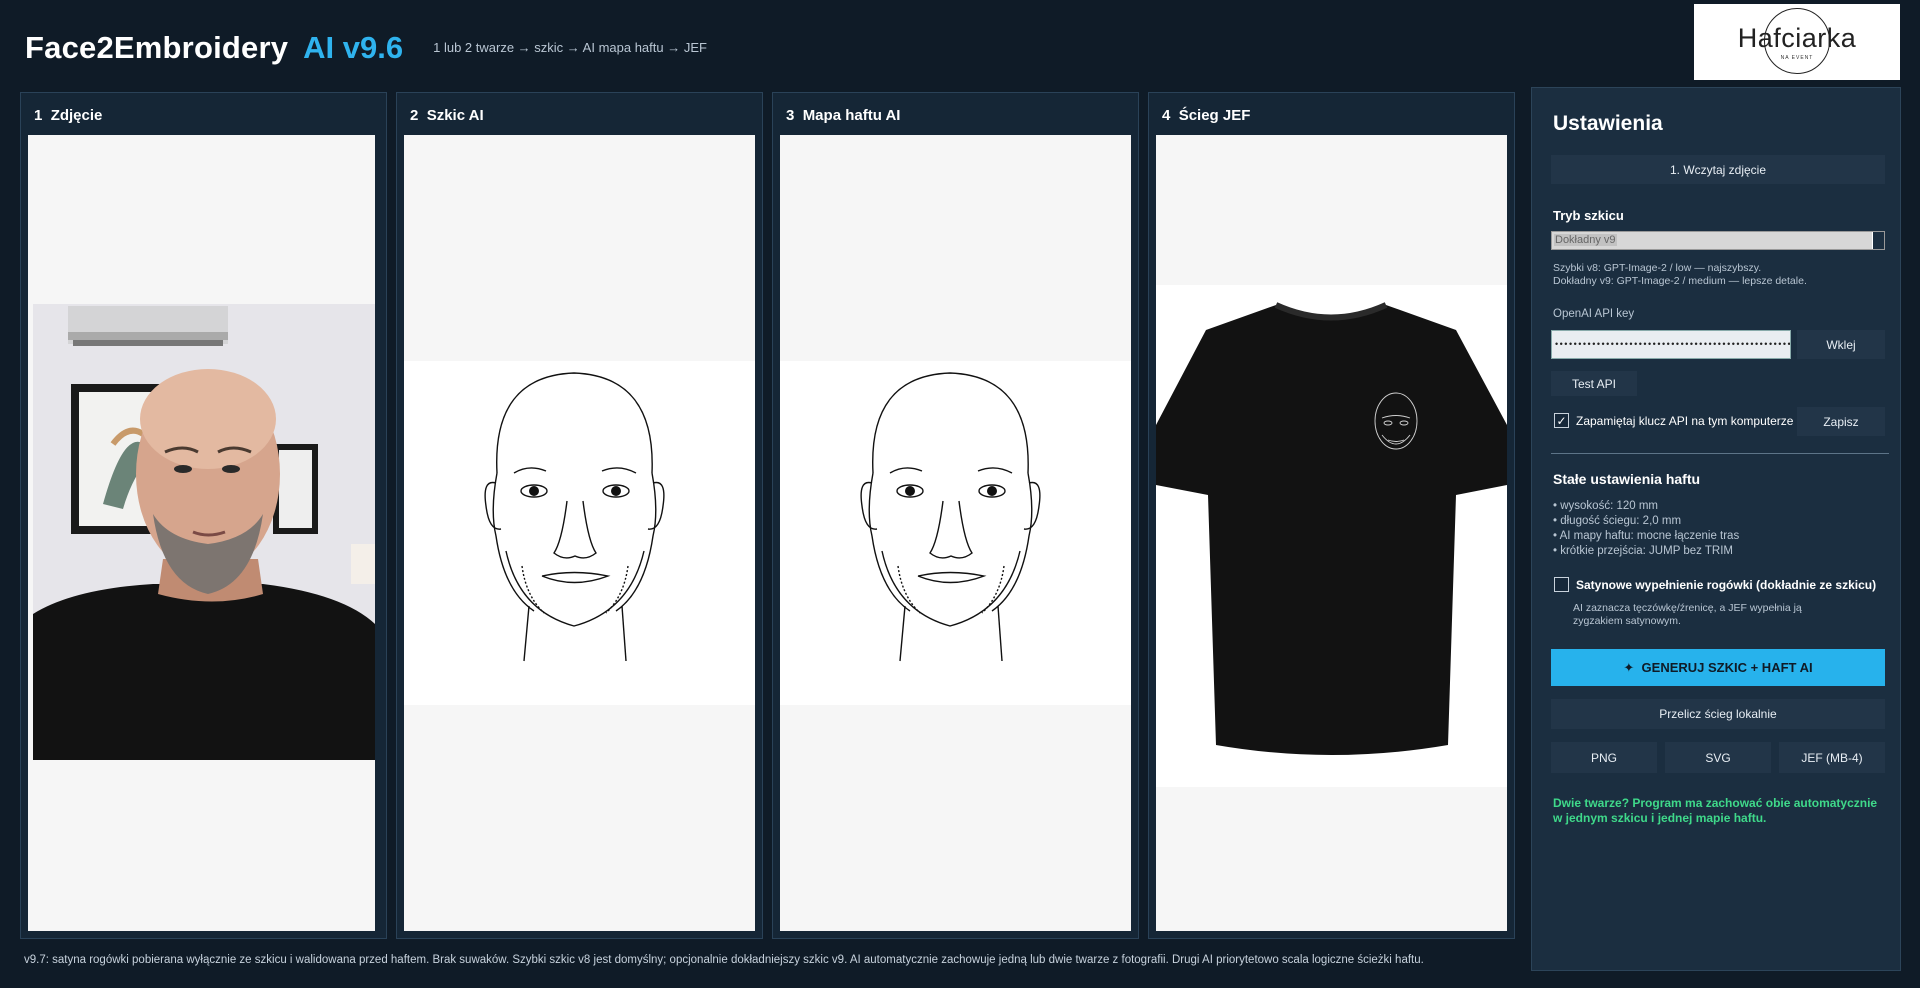  What do you see at coordinates (1841, 421) in the screenshot?
I see `save-key-button: Zapisz` at bounding box center [1841, 421].